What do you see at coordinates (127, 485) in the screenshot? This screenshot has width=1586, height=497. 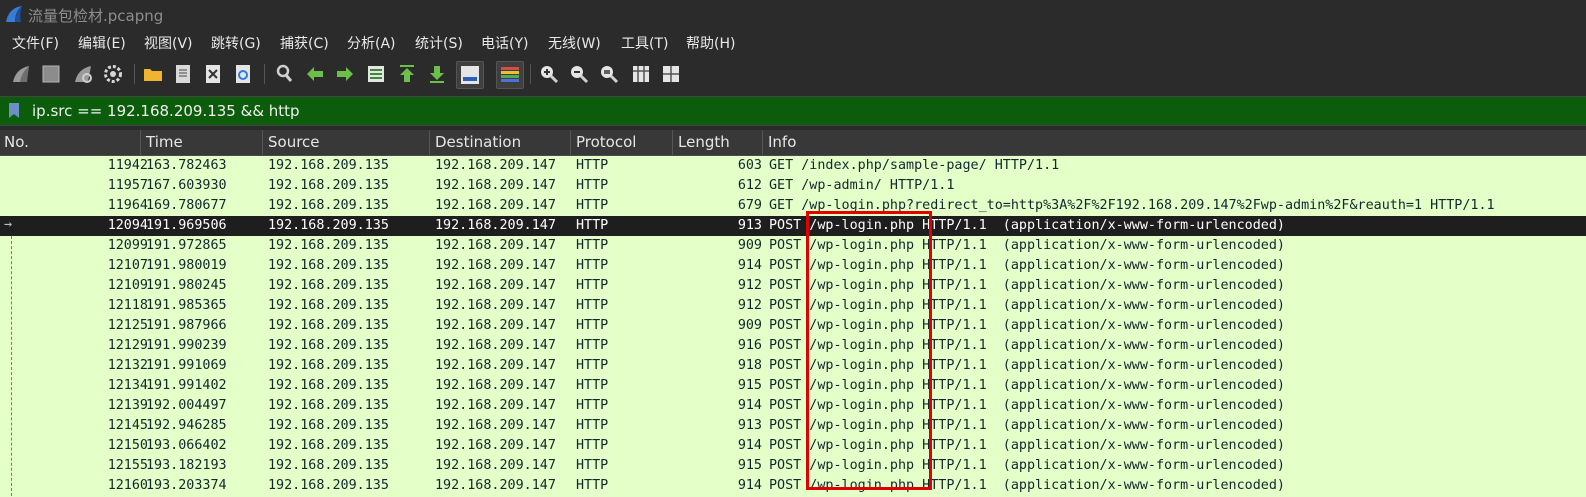 I see `packet-cell-no: 12160` at bounding box center [127, 485].